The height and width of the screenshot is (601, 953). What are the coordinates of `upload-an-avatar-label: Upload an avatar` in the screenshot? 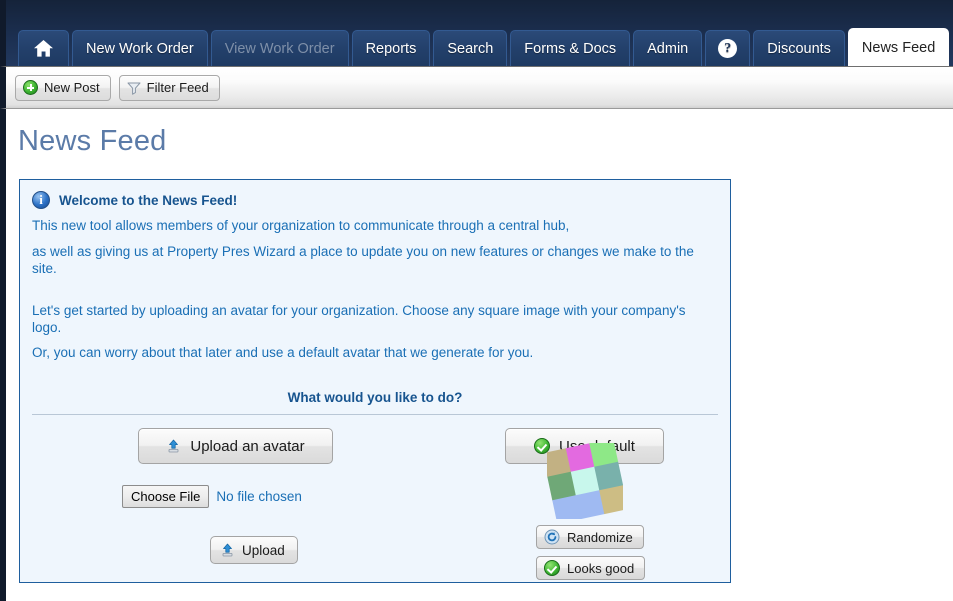 It's located at (247, 446).